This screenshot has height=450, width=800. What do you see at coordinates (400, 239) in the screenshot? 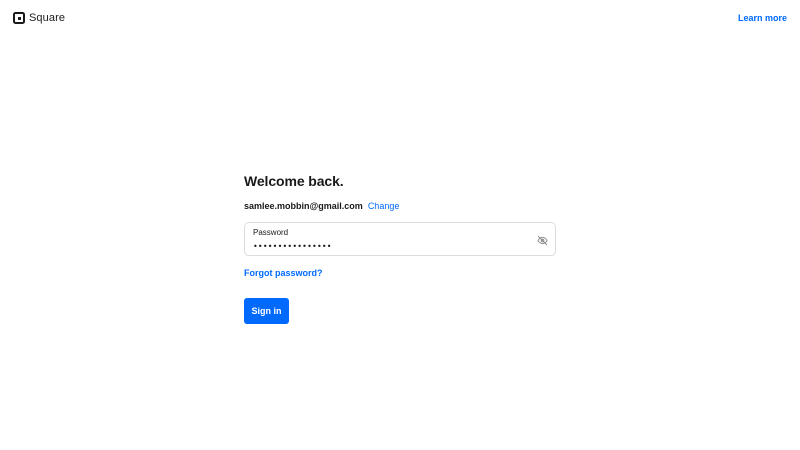
I see `password-field: Password` at bounding box center [400, 239].